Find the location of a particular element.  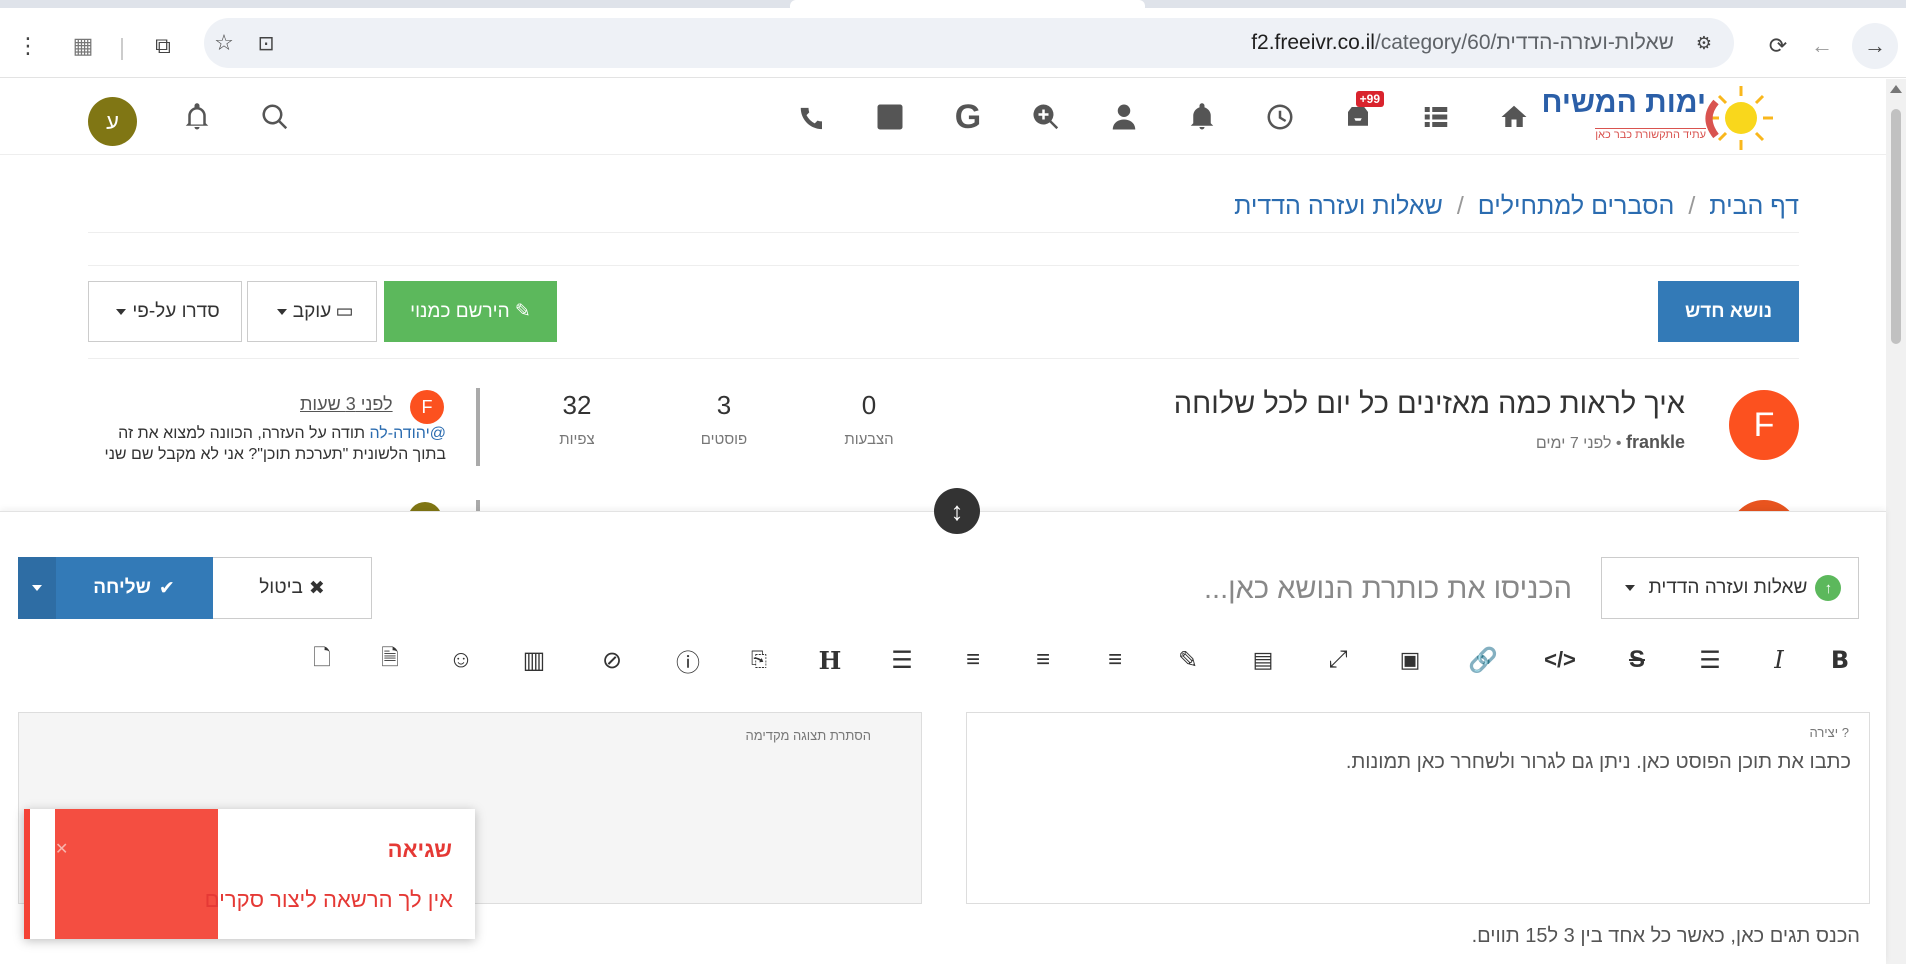

install-icon: ⊡ is located at coordinates (266, 43).